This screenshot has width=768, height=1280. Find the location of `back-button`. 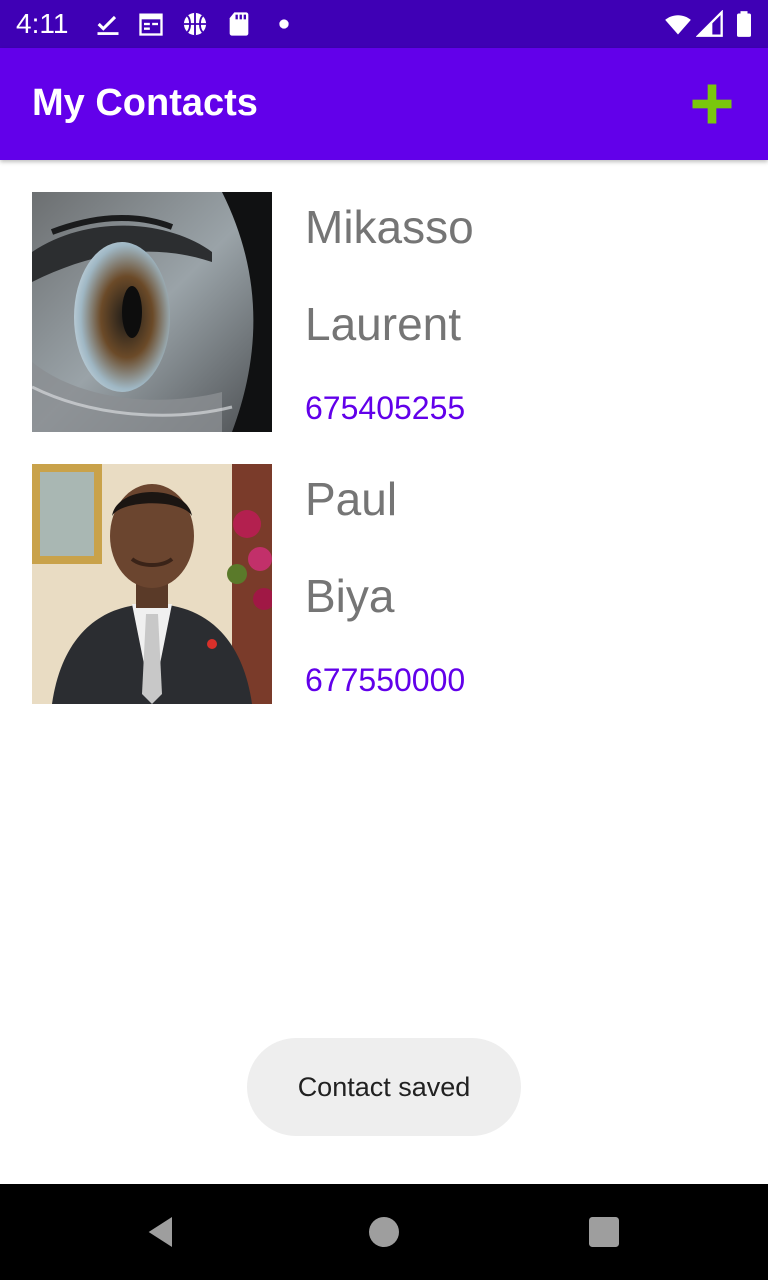

back-button is located at coordinates (162, 1232).